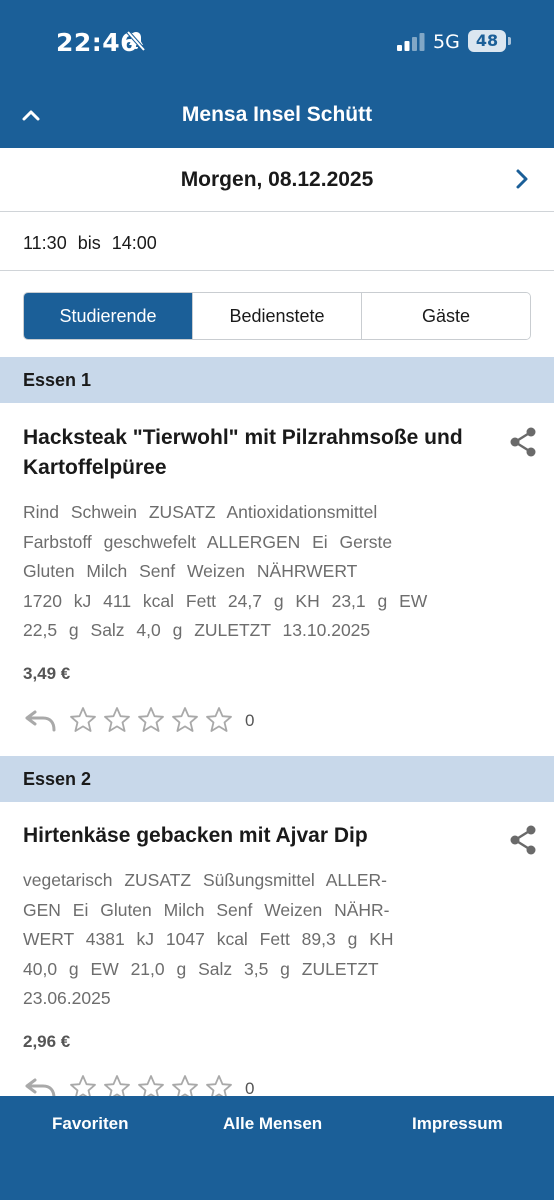 The height and width of the screenshot is (1200, 554). Describe the element at coordinates (250, 720) in the screenshot. I see `rating-count: 0` at that location.